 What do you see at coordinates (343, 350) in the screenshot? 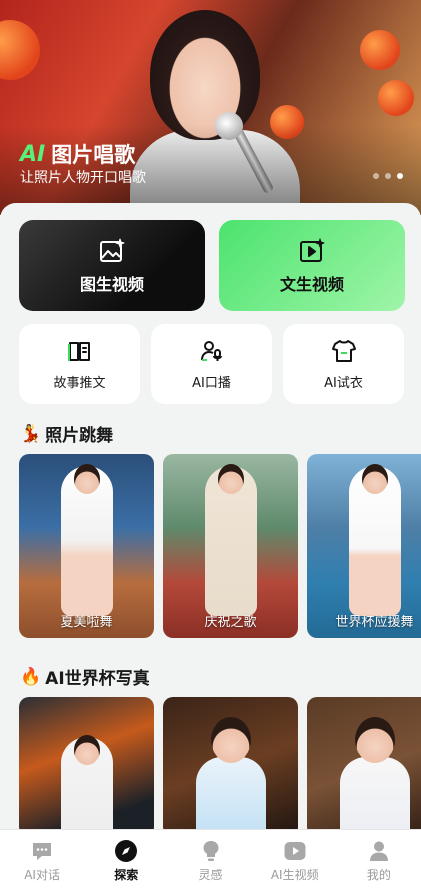
I see `shirt-icon` at bounding box center [343, 350].